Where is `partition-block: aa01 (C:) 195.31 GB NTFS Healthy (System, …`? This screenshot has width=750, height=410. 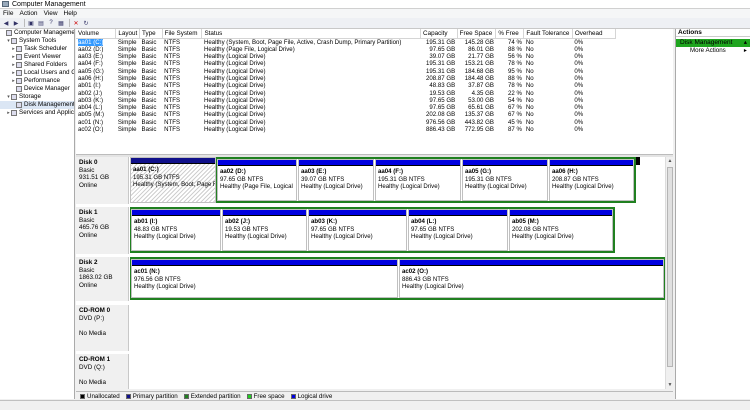
partition-block: aa01 (C:) 195.31 GB NTFS Healthy (System, … is located at coordinates (173, 180).